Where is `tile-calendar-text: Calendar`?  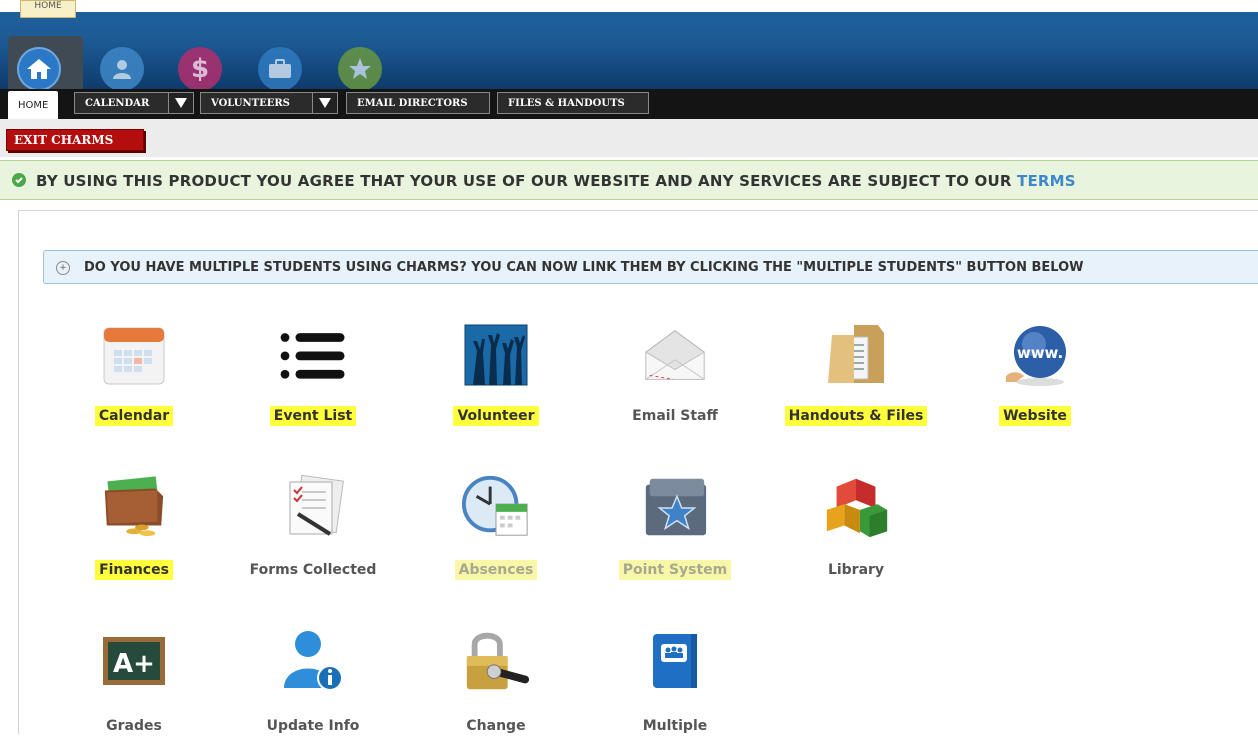 tile-calendar-text: Calendar is located at coordinates (134, 416).